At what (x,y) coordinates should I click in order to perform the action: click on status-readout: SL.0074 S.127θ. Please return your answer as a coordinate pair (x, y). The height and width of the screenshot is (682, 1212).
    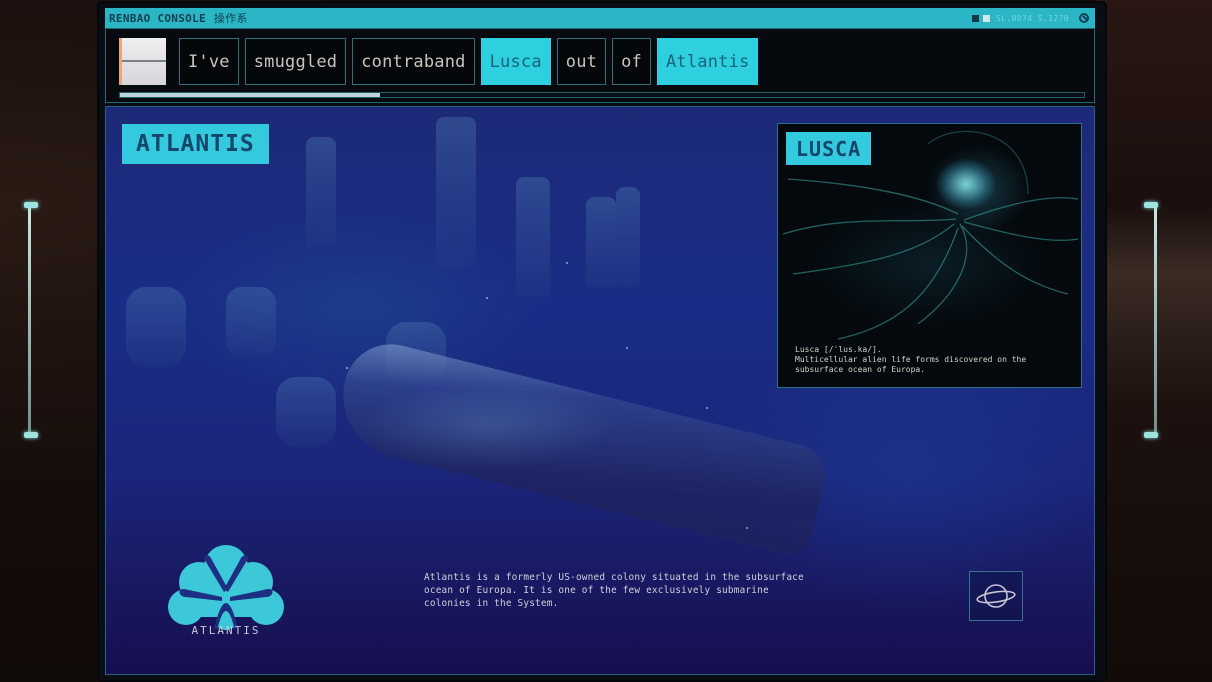
    Looking at the image, I should click on (1032, 18).